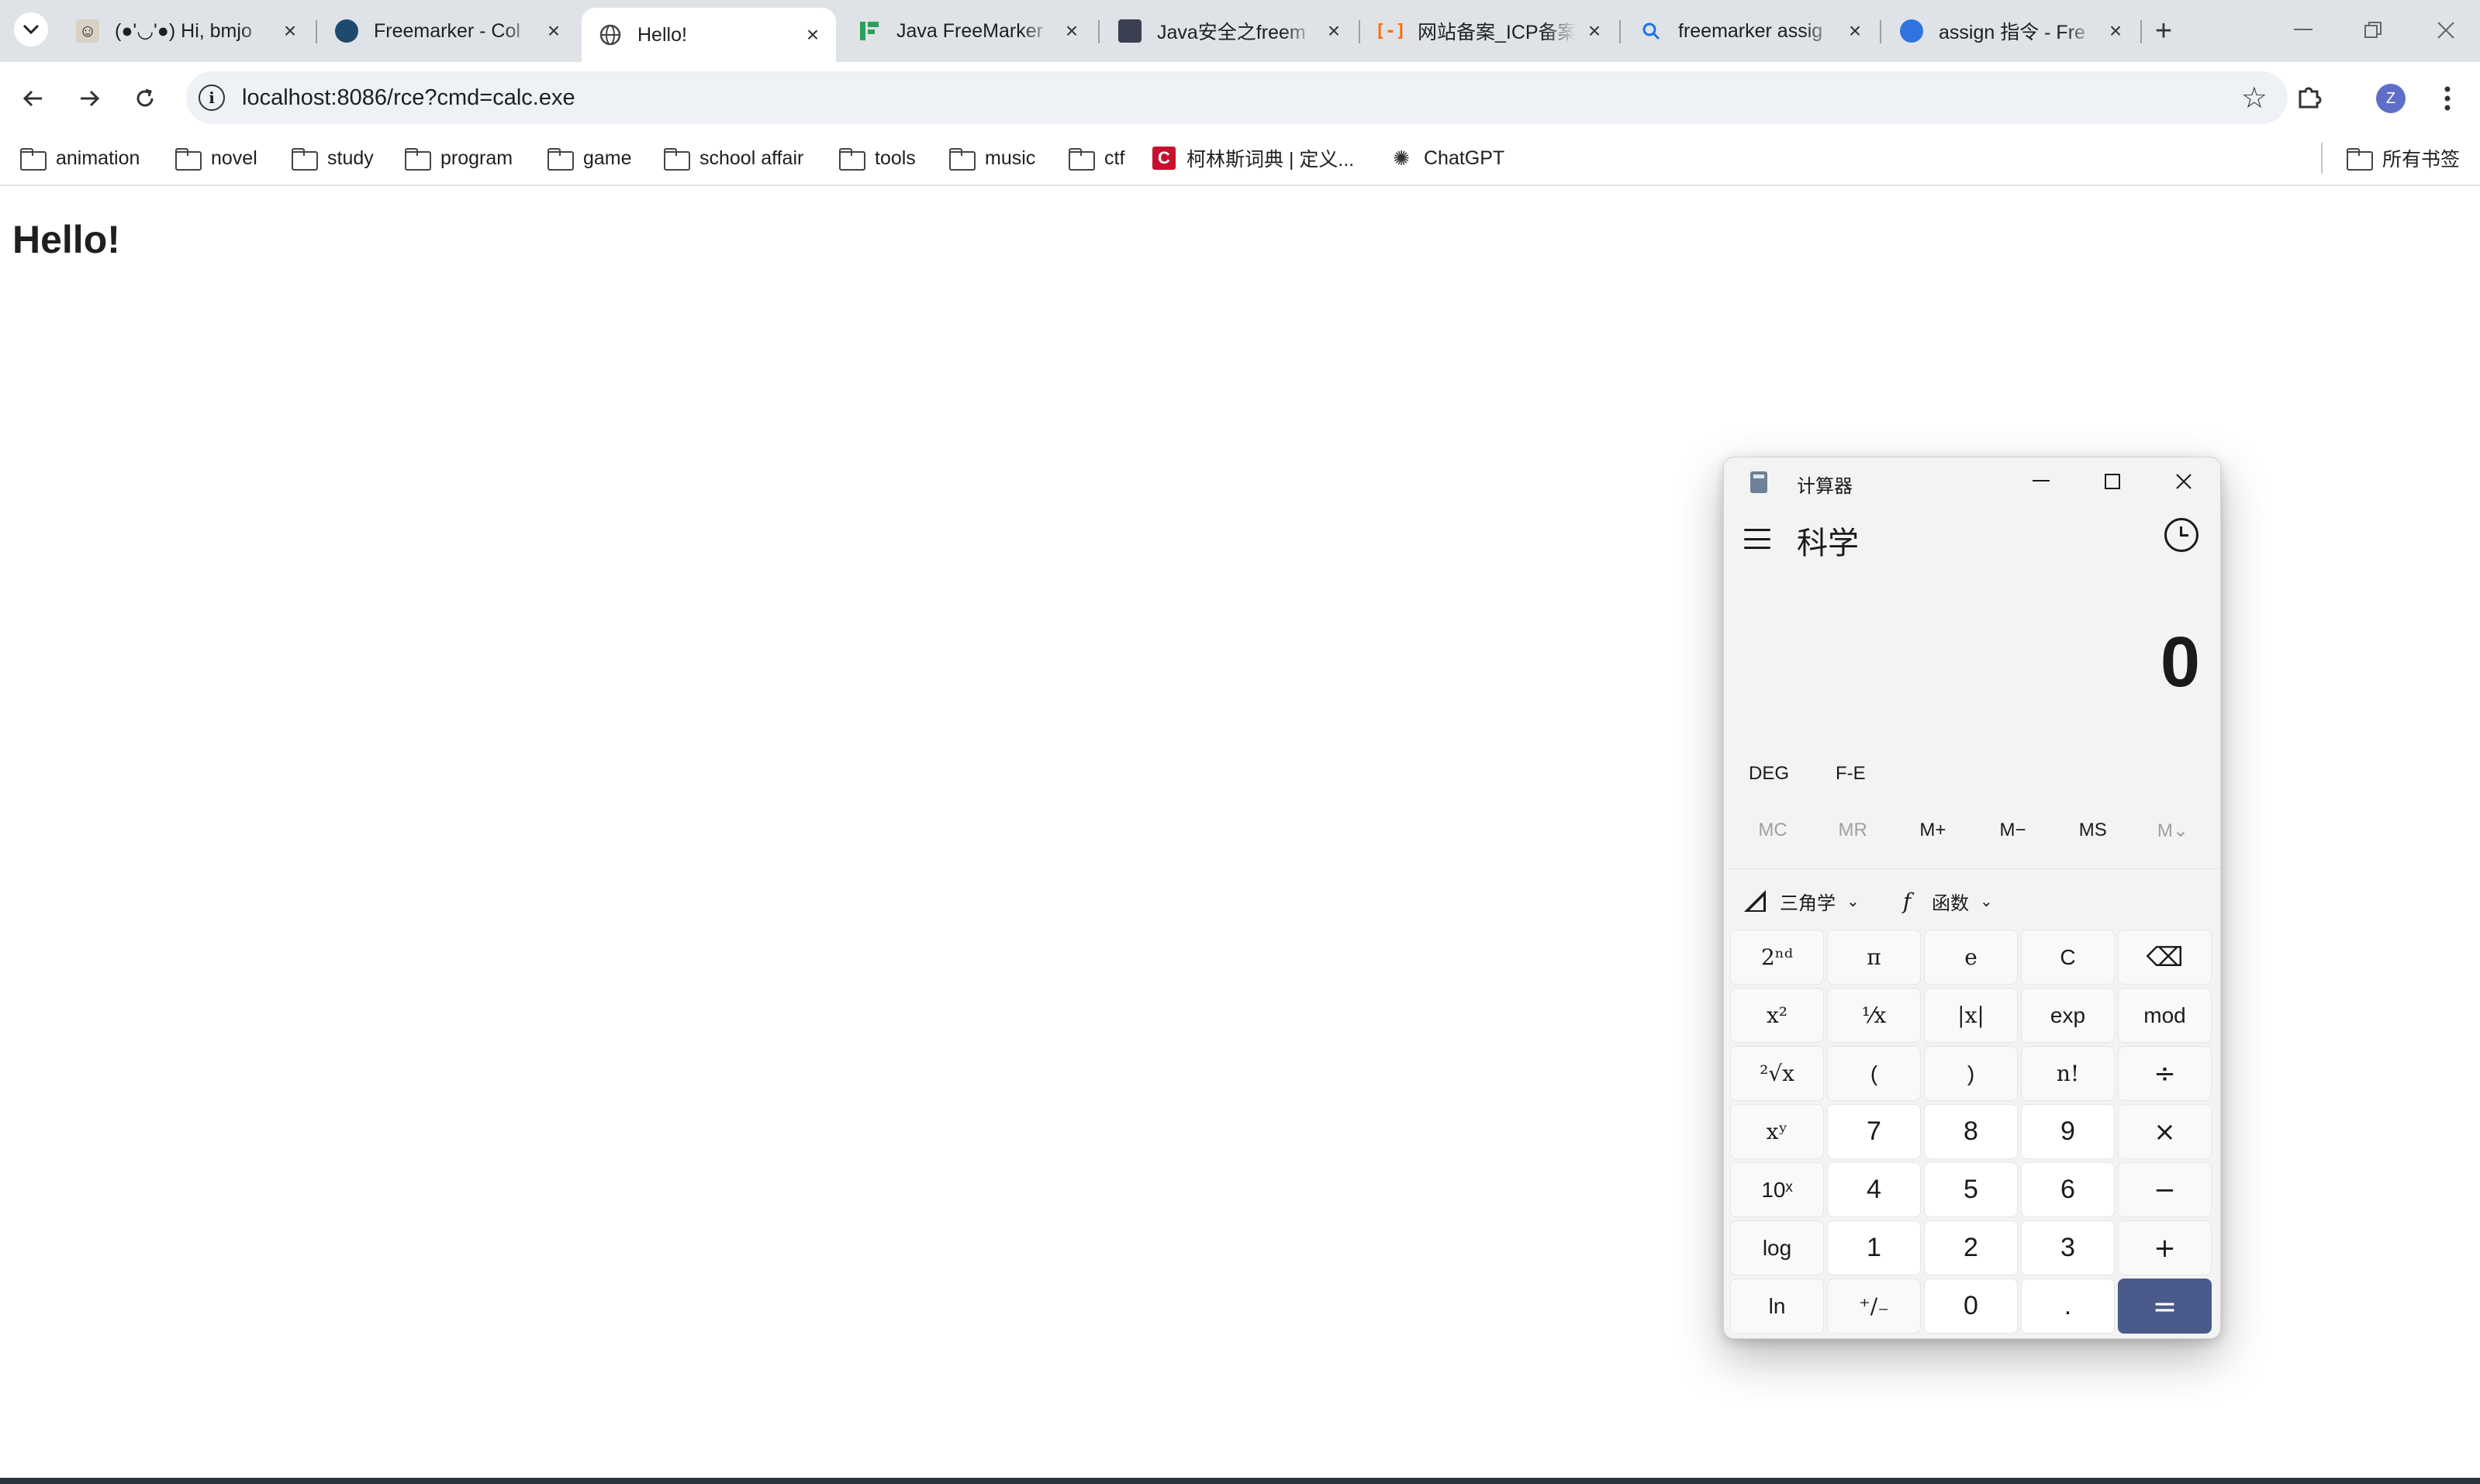 The height and width of the screenshot is (1484, 2480). What do you see at coordinates (1971, 1131) in the screenshot?
I see `digit-8-key: 8` at bounding box center [1971, 1131].